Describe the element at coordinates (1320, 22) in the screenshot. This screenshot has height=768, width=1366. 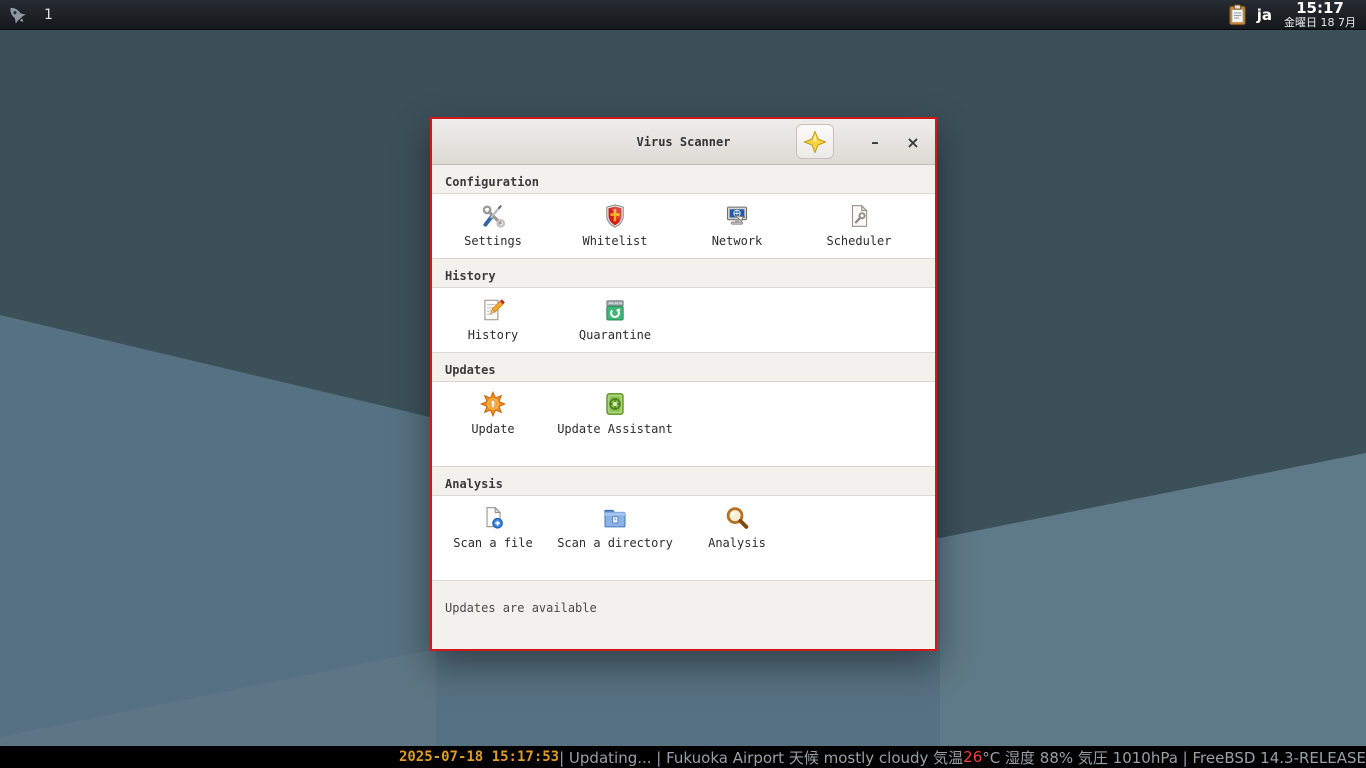
I see `clock-date: 金曜日 18 7月` at that location.